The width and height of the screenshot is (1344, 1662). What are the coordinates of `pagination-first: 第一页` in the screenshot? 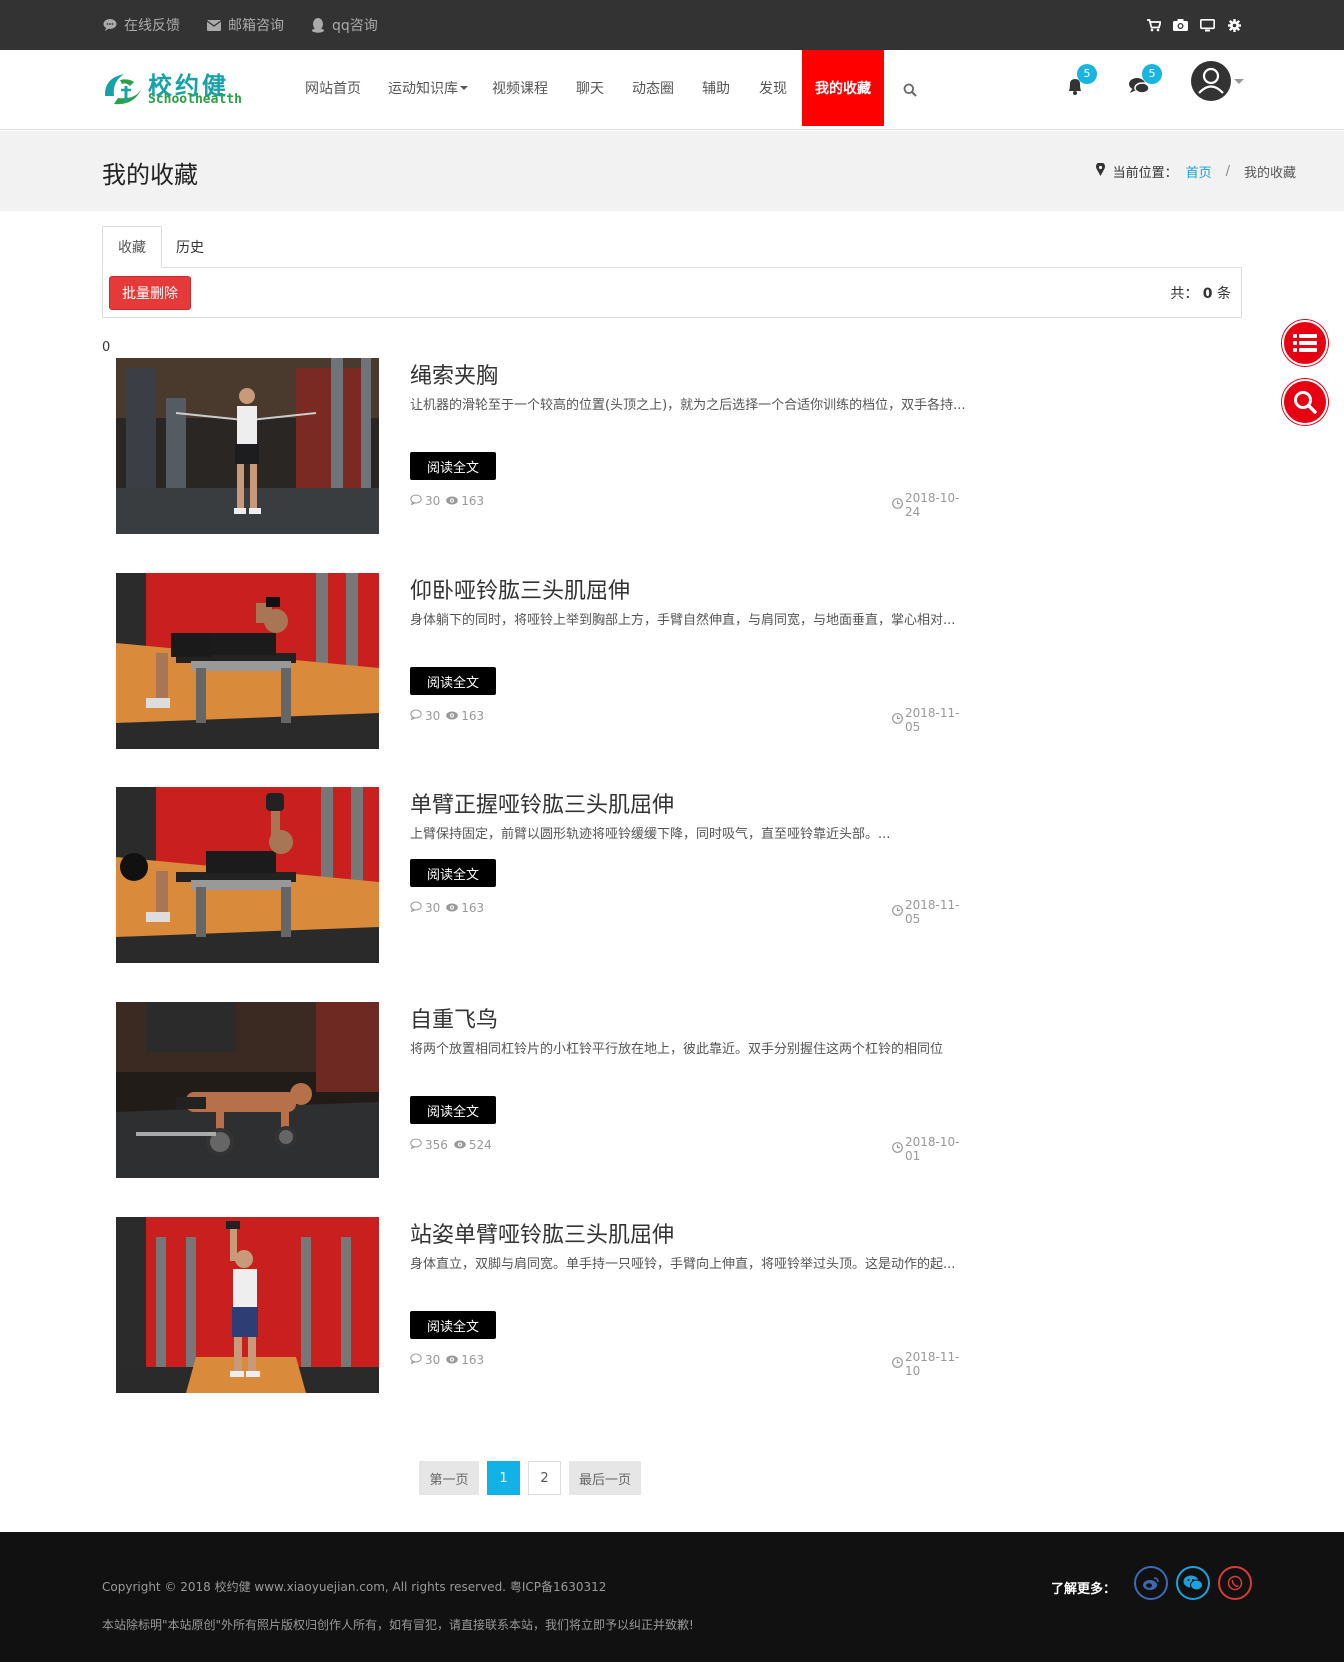 It's located at (449, 1478).